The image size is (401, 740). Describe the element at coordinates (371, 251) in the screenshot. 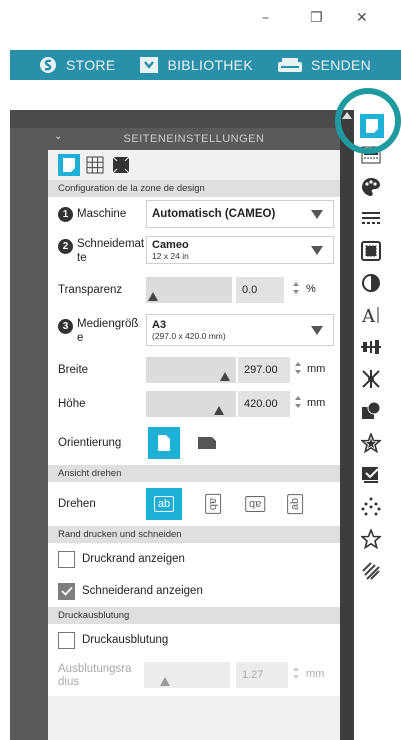

I see `image-trace-icon` at that location.